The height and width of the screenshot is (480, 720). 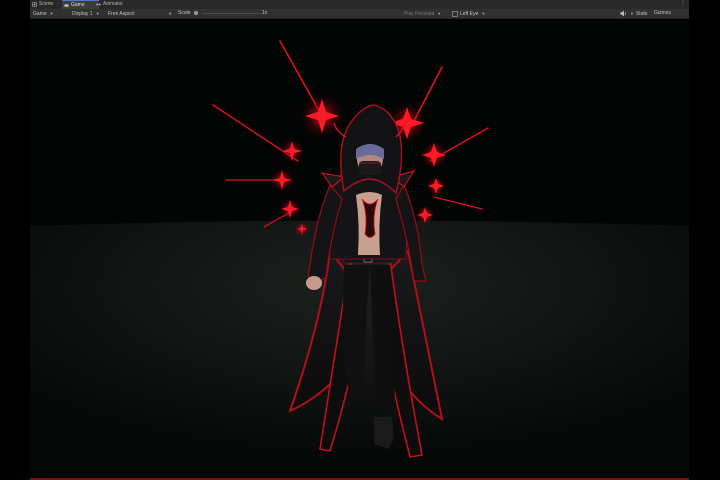 I want to click on mute-audio-button, so click(x=623, y=13).